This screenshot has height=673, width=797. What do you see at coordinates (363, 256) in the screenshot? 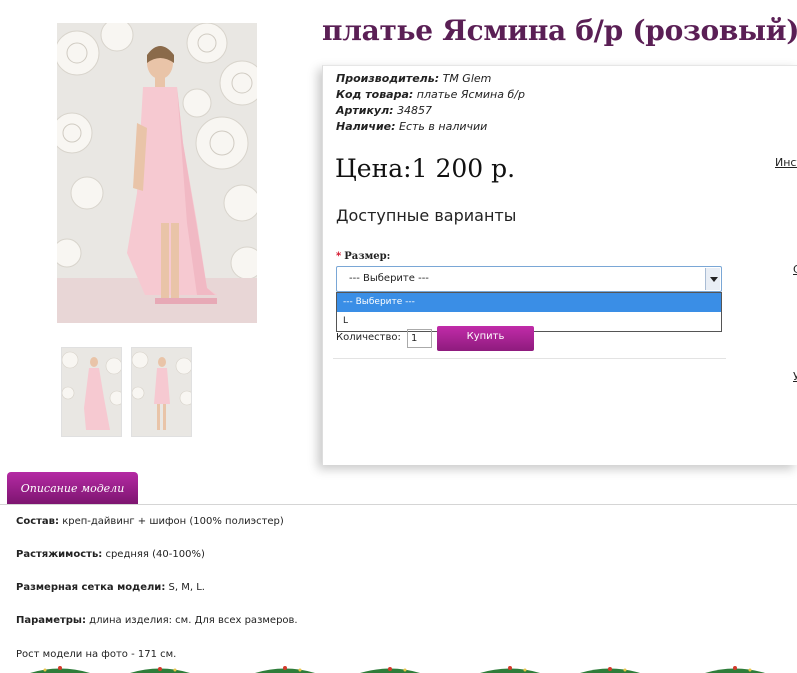
I see `size-label: * Размер:` at bounding box center [363, 256].